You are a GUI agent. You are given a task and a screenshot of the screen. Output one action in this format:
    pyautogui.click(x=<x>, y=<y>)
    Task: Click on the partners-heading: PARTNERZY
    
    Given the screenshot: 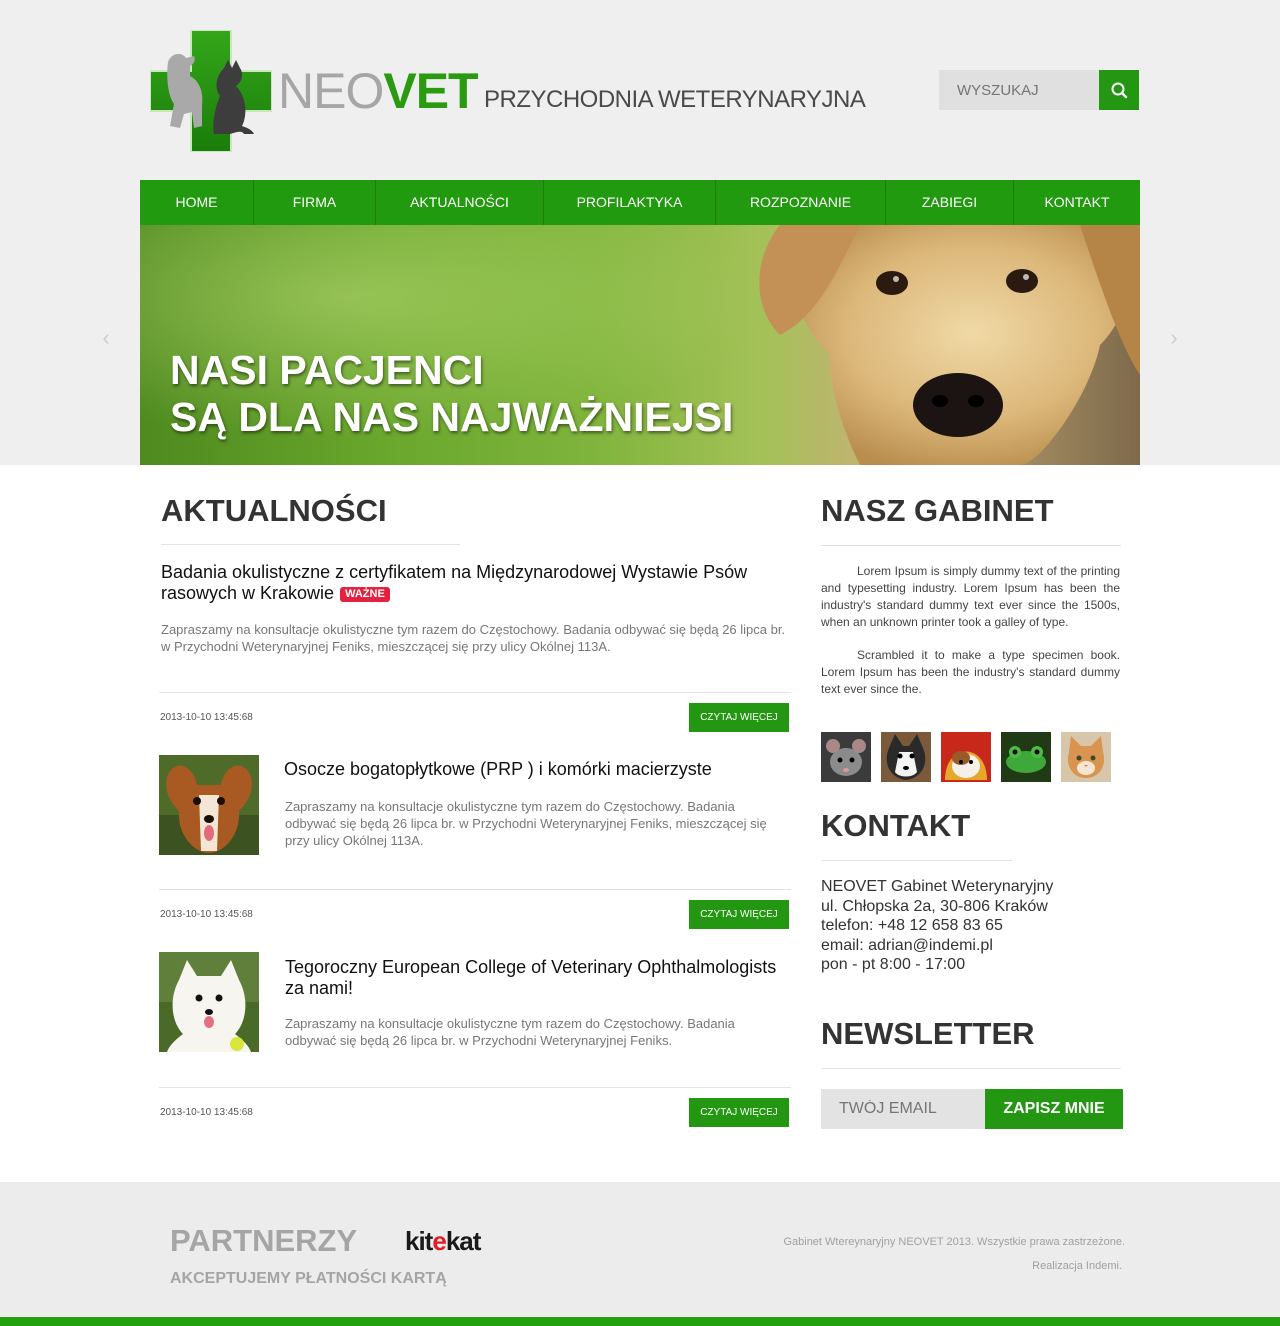 What is the action you would take?
    pyautogui.click(x=264, y=1240)
    